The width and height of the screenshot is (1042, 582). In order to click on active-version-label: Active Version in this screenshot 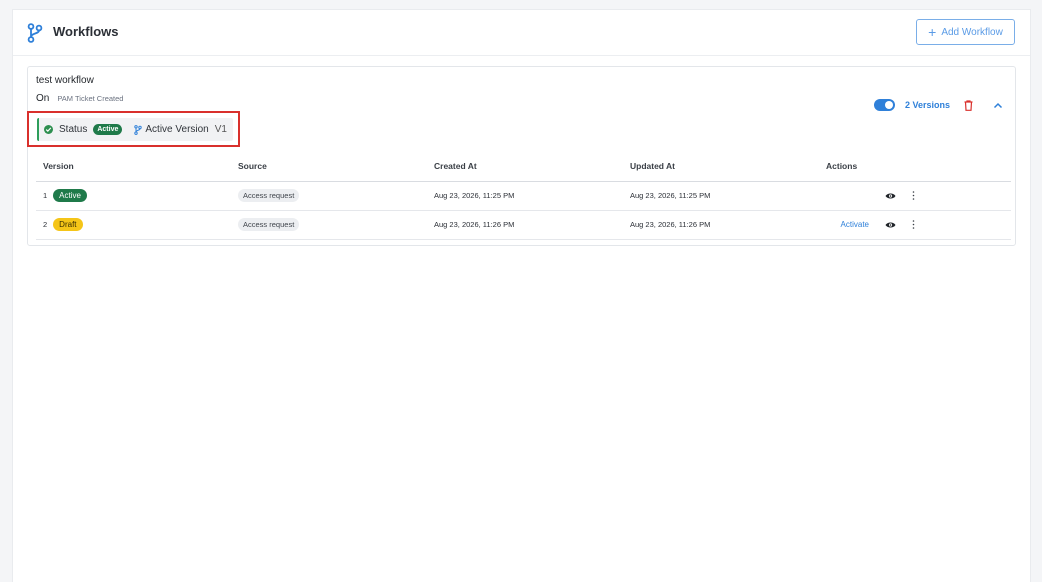, I will do `click(177, 129)`.